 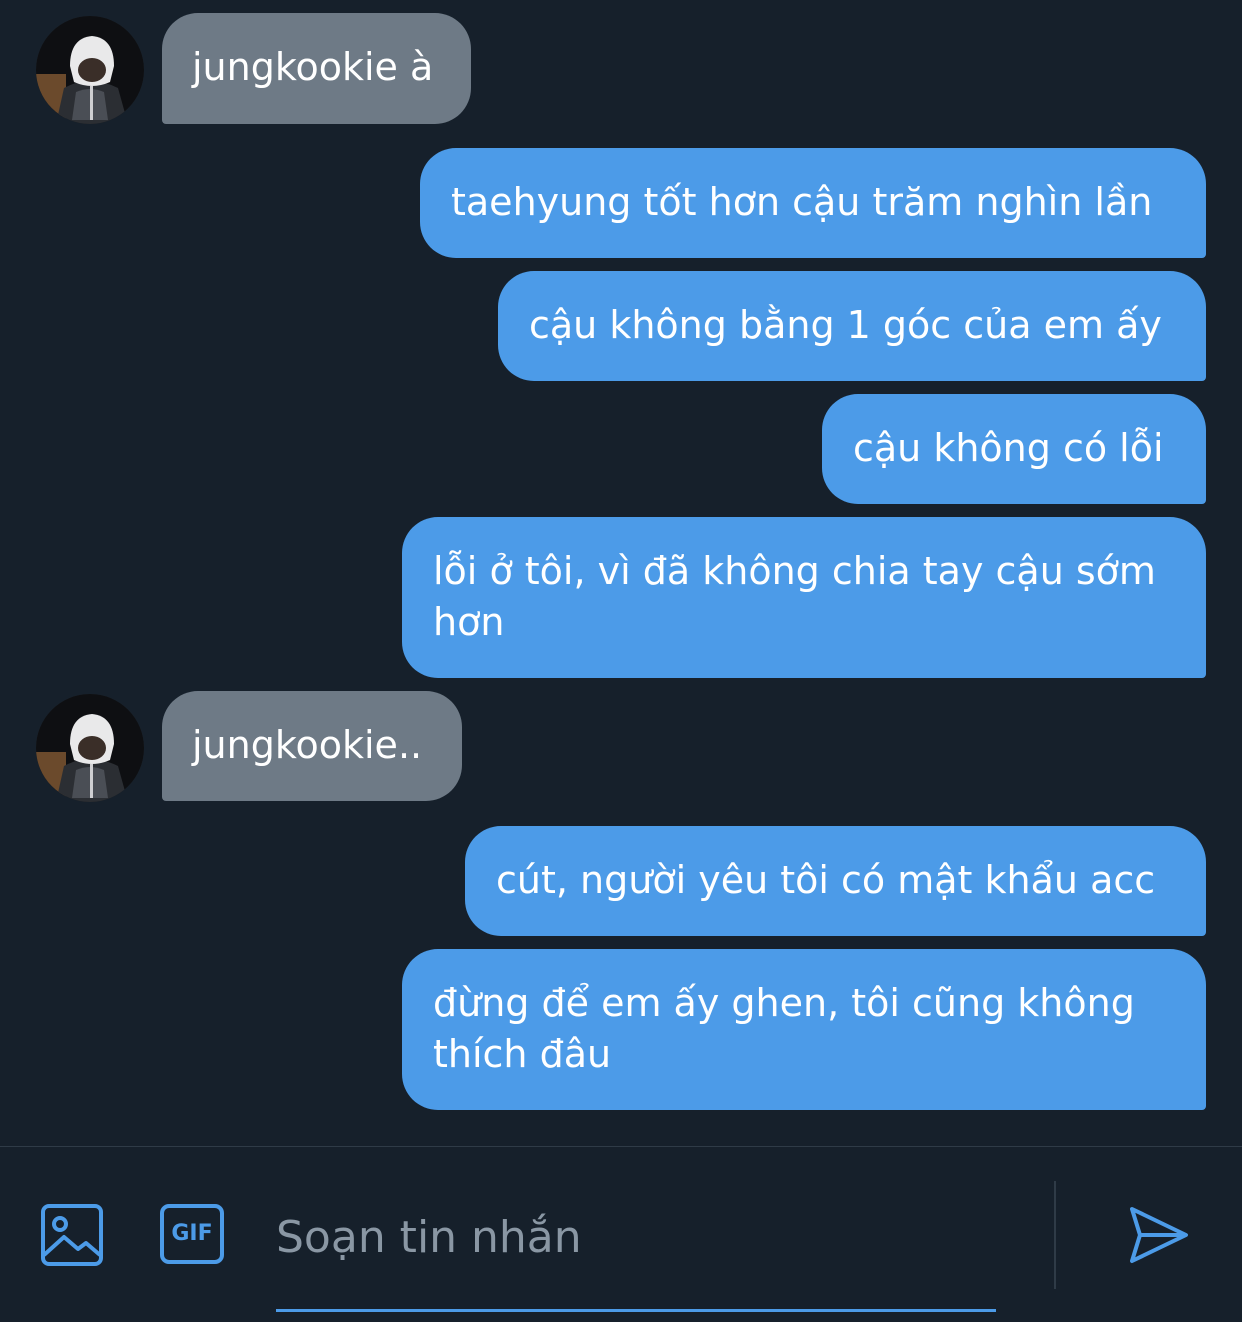 I want to click on message-bubble-incoming: jungkookie.., so click(x=312, y=746).